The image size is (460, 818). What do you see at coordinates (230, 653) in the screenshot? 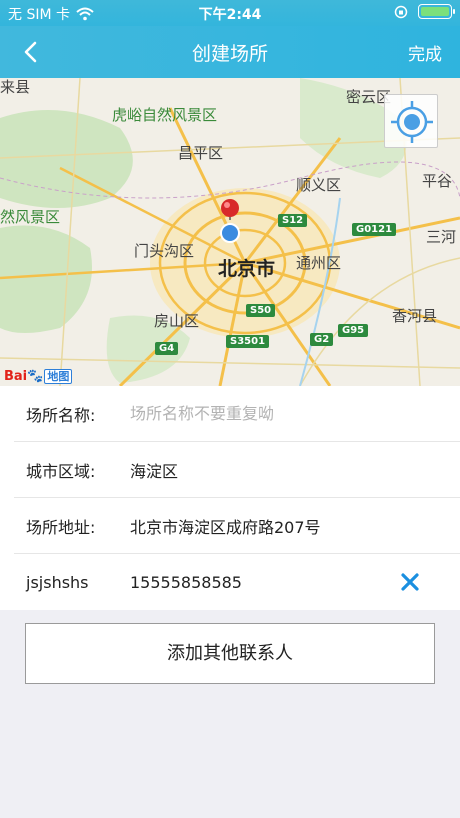
I see `add-contact-button: 添加其他联系人` at bounding box center [230, 653].